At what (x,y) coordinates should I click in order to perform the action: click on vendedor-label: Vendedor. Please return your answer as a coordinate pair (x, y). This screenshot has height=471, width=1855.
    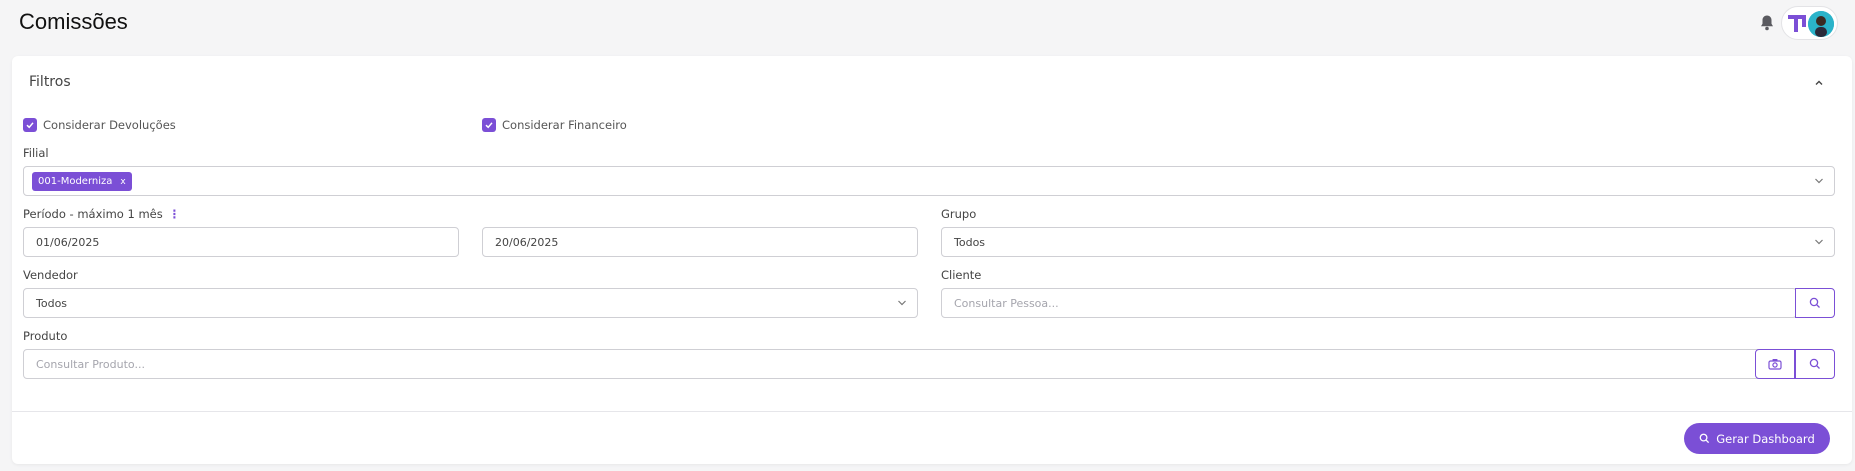
    Looking at the image, I should click on (50, 275).